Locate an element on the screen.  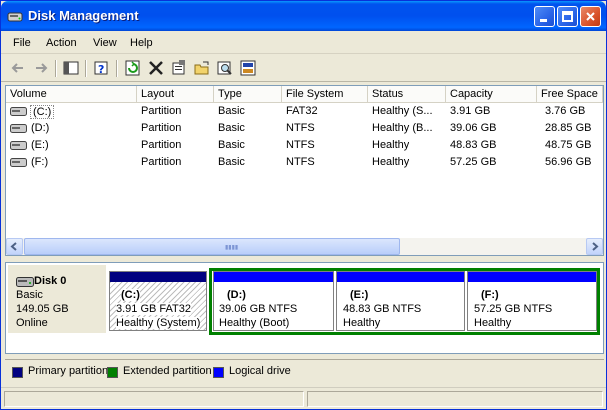
partition-detail: 48.83 GB NTFS is located at coordinates (382, 309).